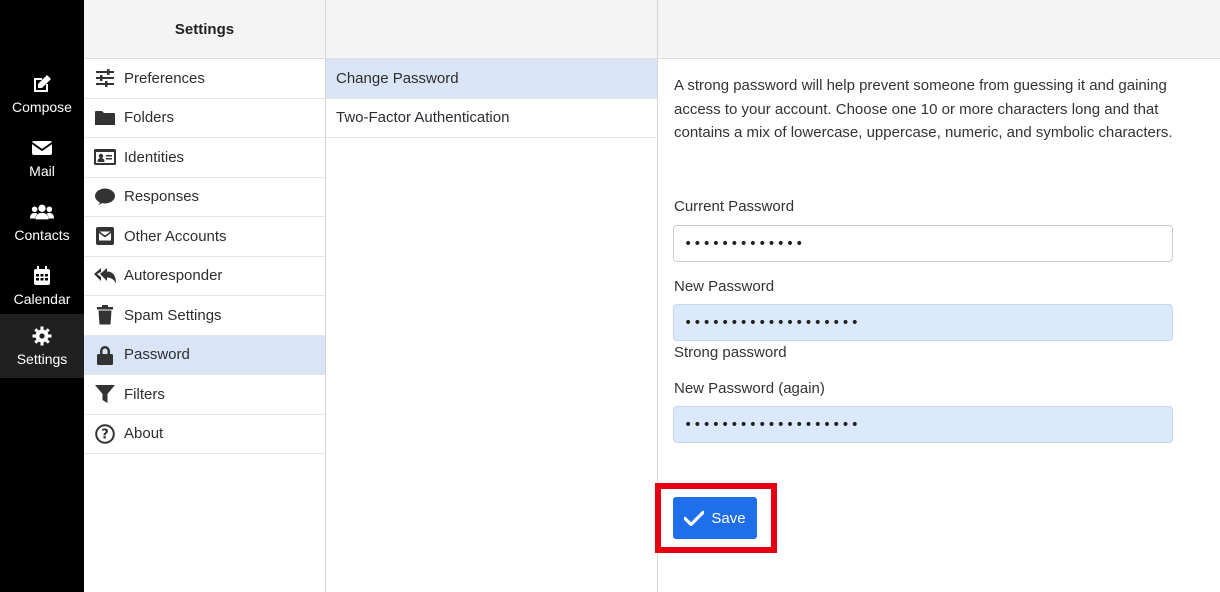 This screenshot has width=1220, height=592. Describe the element at coordinates (923, 322) in the screenshot. I see `new-password-input` at that location.